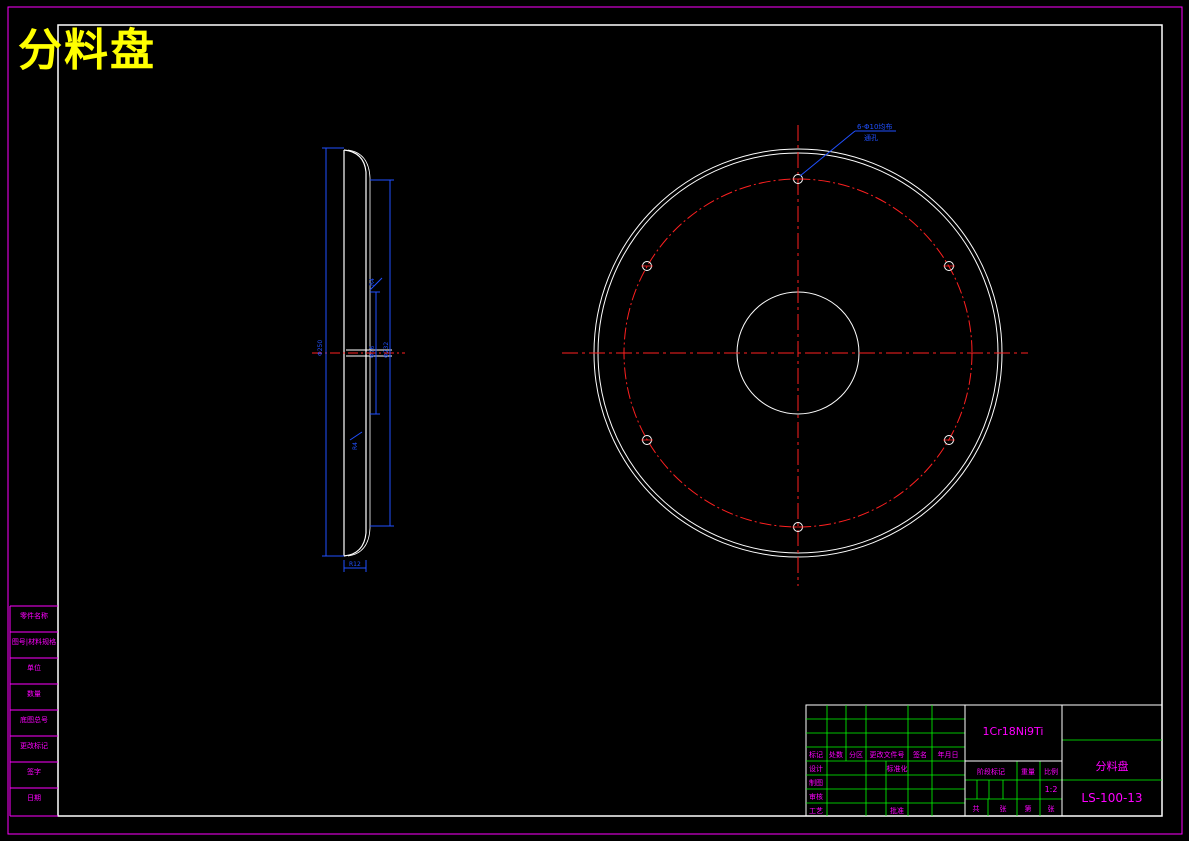 Image resolution: width=1189 pixels, height=841 pixels. I want to click on dim-radius-2: R4, so click(355, 446).